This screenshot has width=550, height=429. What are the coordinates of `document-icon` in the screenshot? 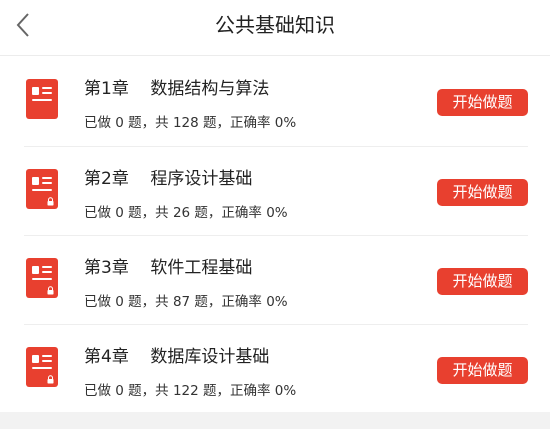 It's located at (42, 99).